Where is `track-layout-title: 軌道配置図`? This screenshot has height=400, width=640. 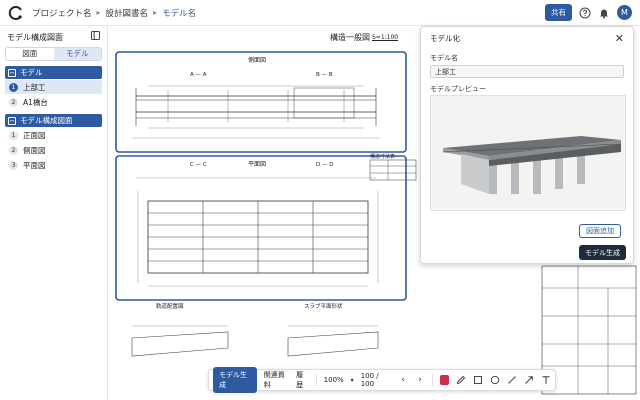 track-layout-title: 軌道配置図 is located at coordinates (170, 306).